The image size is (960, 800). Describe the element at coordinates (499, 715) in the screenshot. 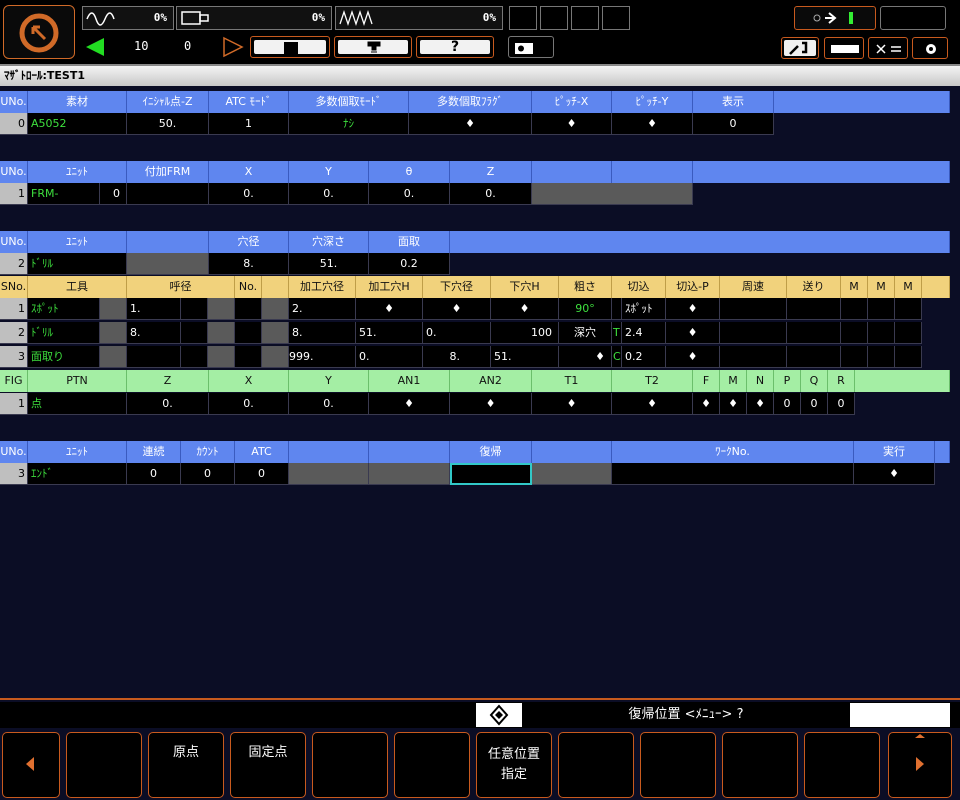

I see `input-mode-button` at that location.